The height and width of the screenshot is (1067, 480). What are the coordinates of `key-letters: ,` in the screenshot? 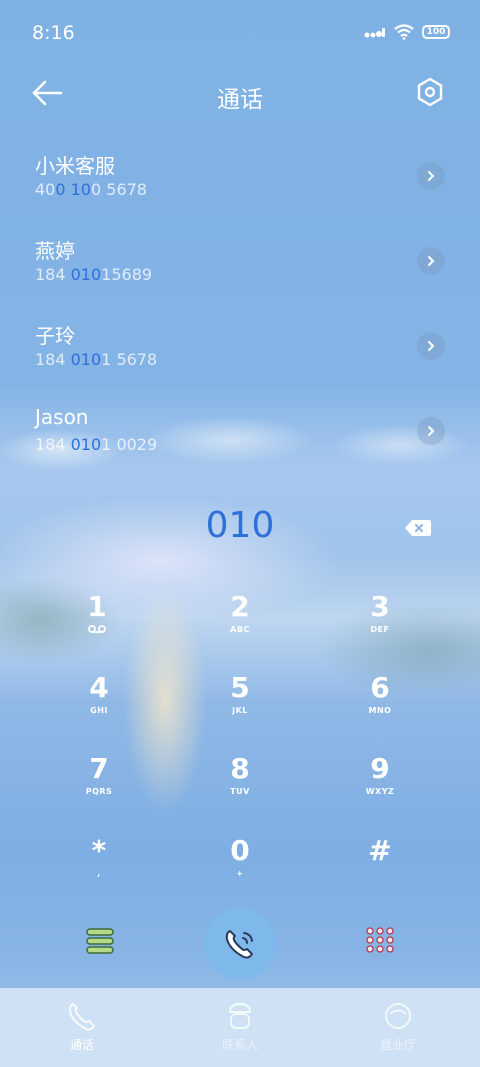 It's located at (99, 873).